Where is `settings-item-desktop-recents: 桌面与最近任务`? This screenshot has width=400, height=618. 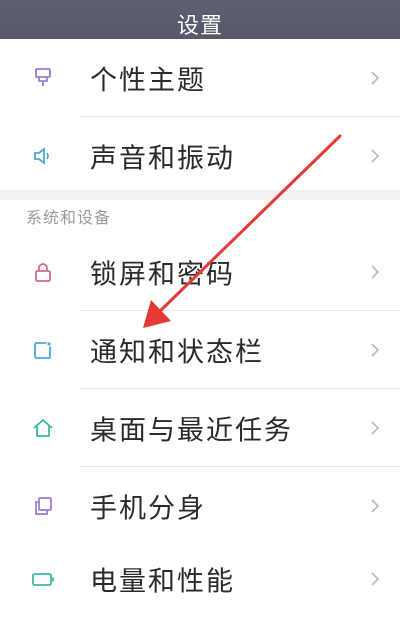 settings-item-desktop-recents: 桌面与最近任务 is located at coordinates (200, 428).